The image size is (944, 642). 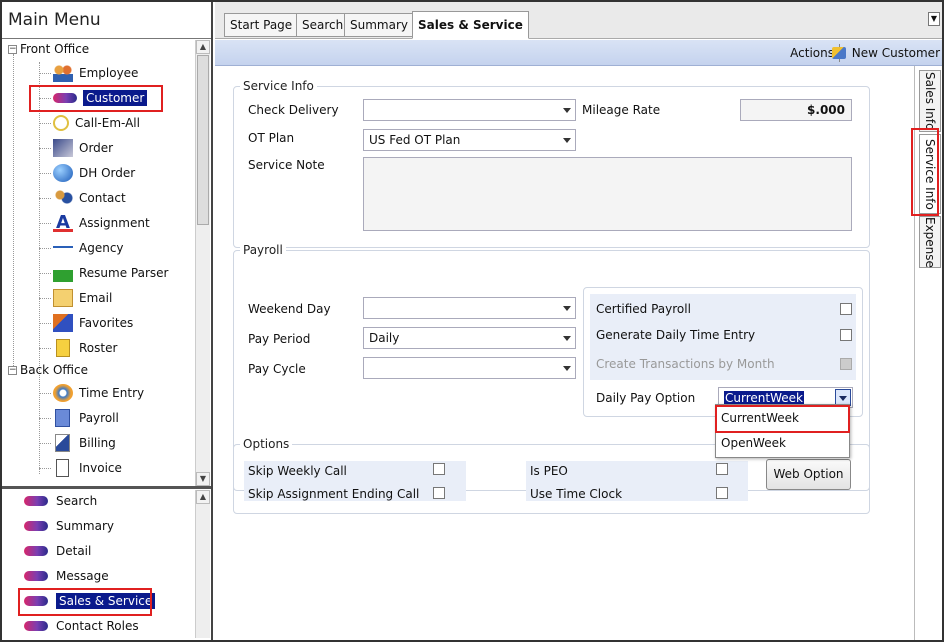 What do you see at coordinates (646, 398) in the screenshot?
I see `daily-pay-option-label: Daily Pay Option` at bounding box center [646, 398].